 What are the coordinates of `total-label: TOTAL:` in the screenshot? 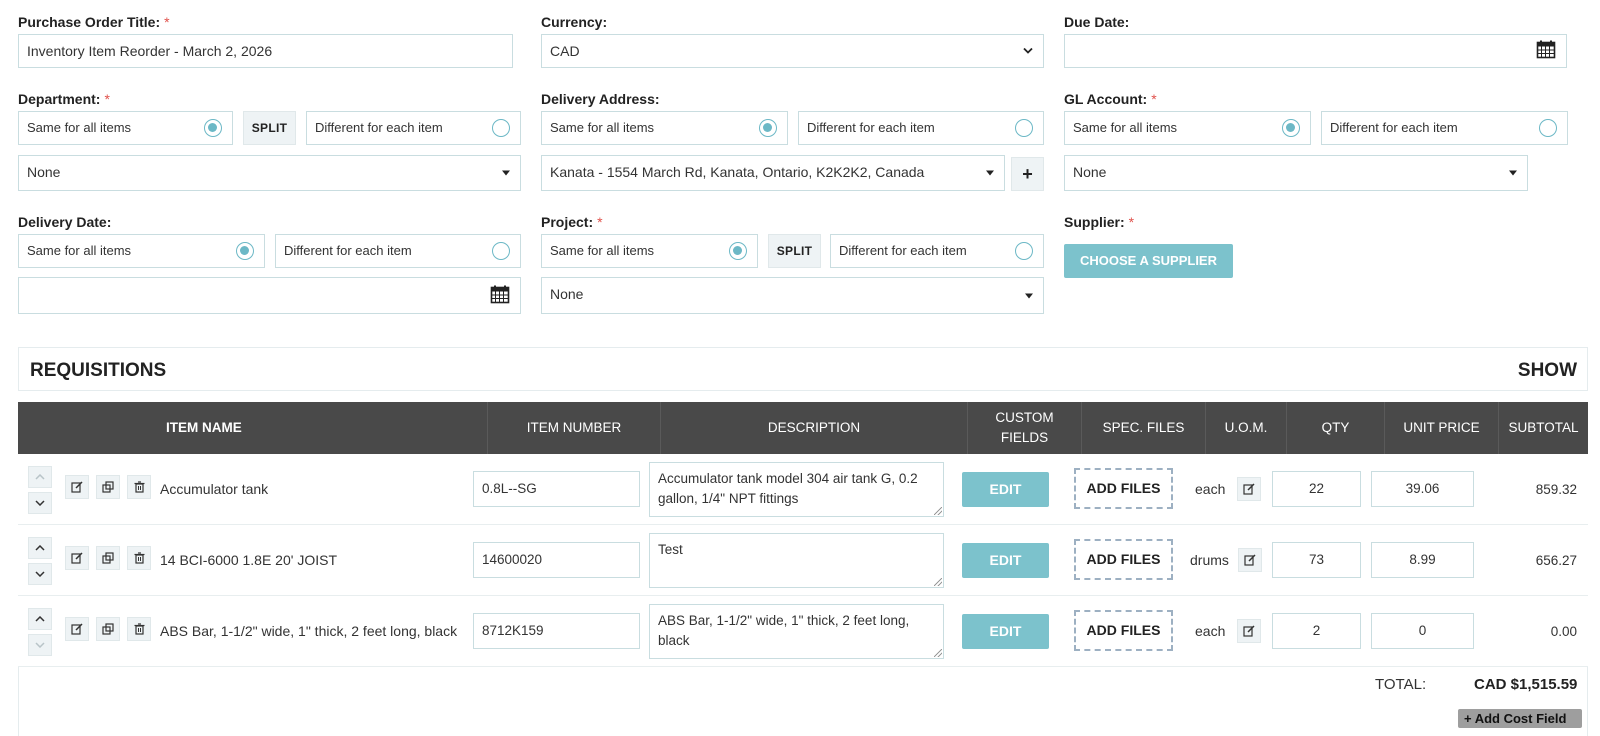 It's located at (1401, 684).